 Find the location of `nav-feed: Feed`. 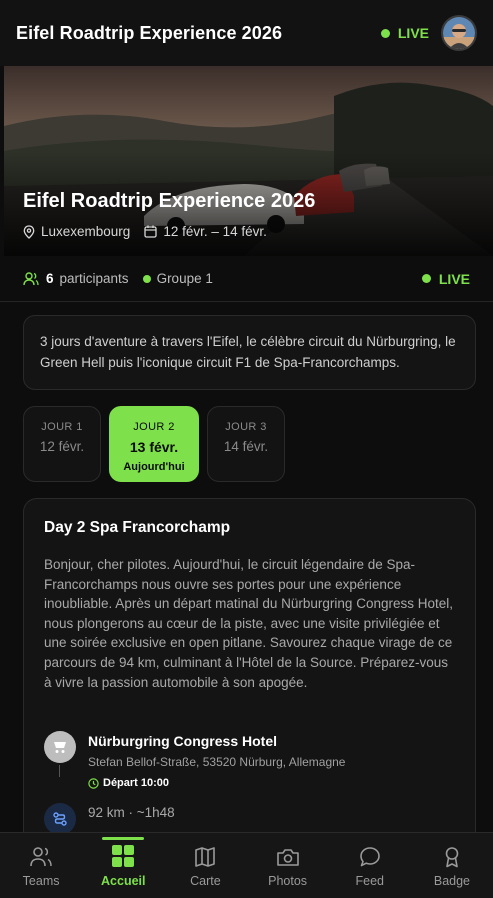

nav-feed: Feed is located at coordinates (370, 865).